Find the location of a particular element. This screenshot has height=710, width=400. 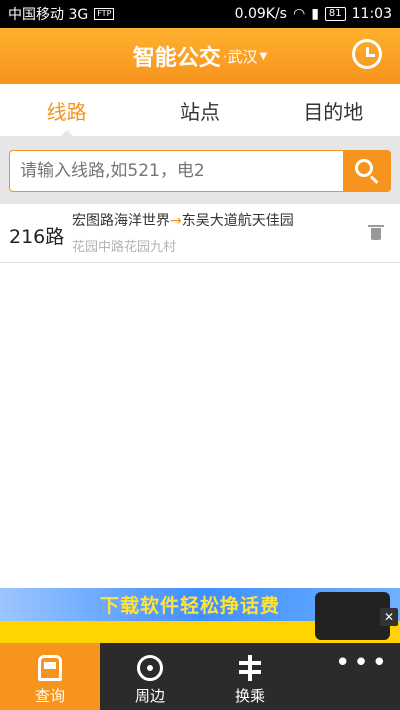

app-header: 智能公交 ·武汉 ▼ is located at coordinates (200, 56).